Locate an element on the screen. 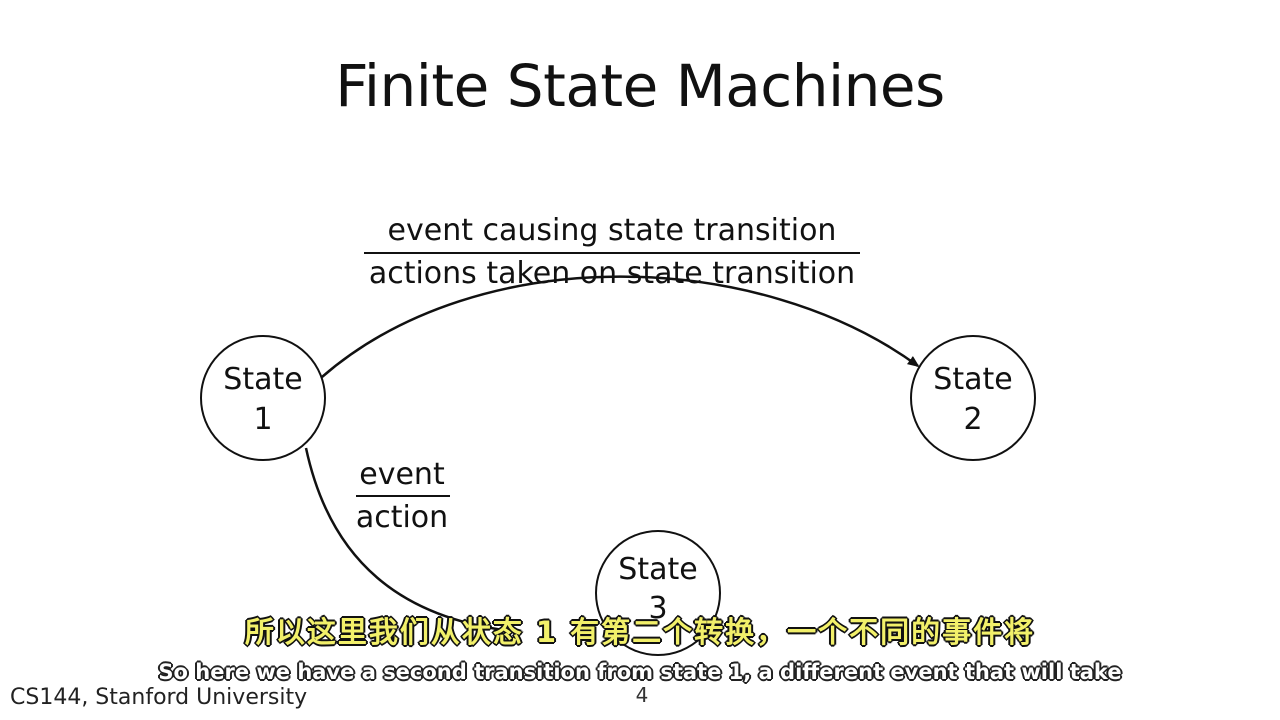 The height and width of the screenshot is (720, 1280). slide-footer: CS144, Stanford University is located at coordinates (159, 697).